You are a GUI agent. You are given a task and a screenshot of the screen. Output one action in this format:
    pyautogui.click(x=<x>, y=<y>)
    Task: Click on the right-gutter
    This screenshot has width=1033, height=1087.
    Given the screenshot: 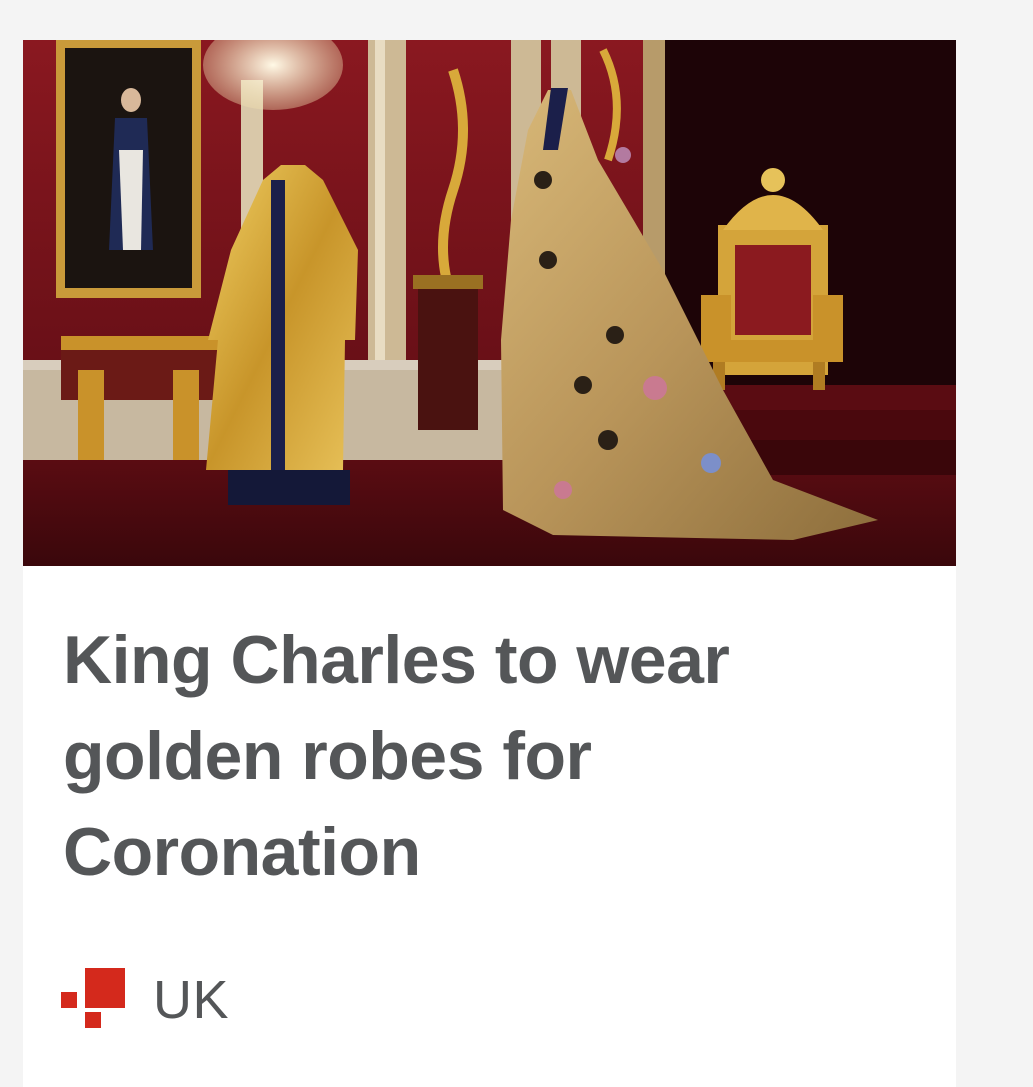 What is the action you would take?
    pyautogui.click(x=994, y=543)
    